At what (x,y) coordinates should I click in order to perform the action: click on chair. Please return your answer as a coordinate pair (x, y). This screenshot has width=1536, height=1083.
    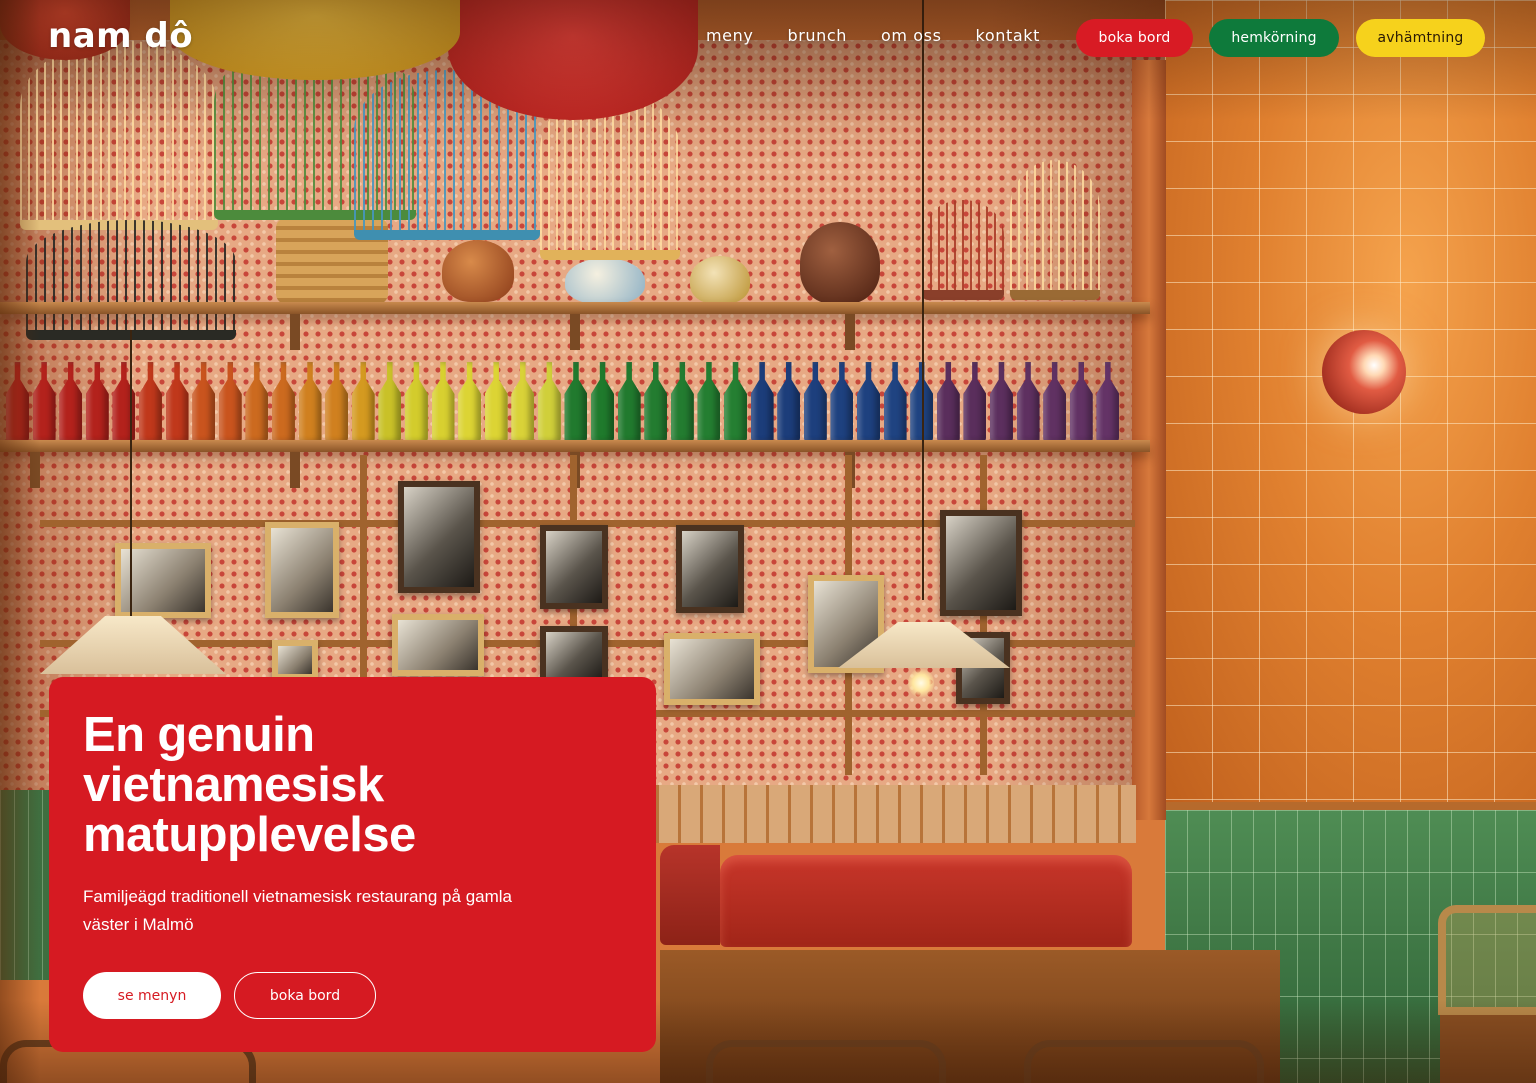
    Looking at the image, I should click on (1487, 960).